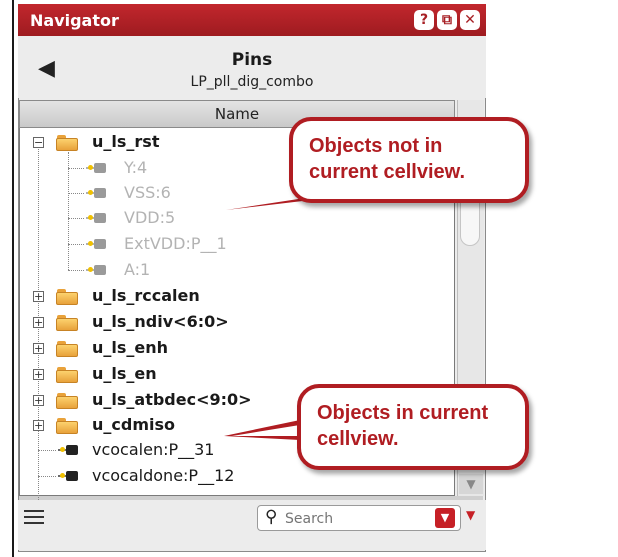 This screenshot has height=557, width=618. Describe the element at coordinates (409, 160) in the screenshot. I see `callout-not-in-cellview: Objects not in current cellview.` at that location.